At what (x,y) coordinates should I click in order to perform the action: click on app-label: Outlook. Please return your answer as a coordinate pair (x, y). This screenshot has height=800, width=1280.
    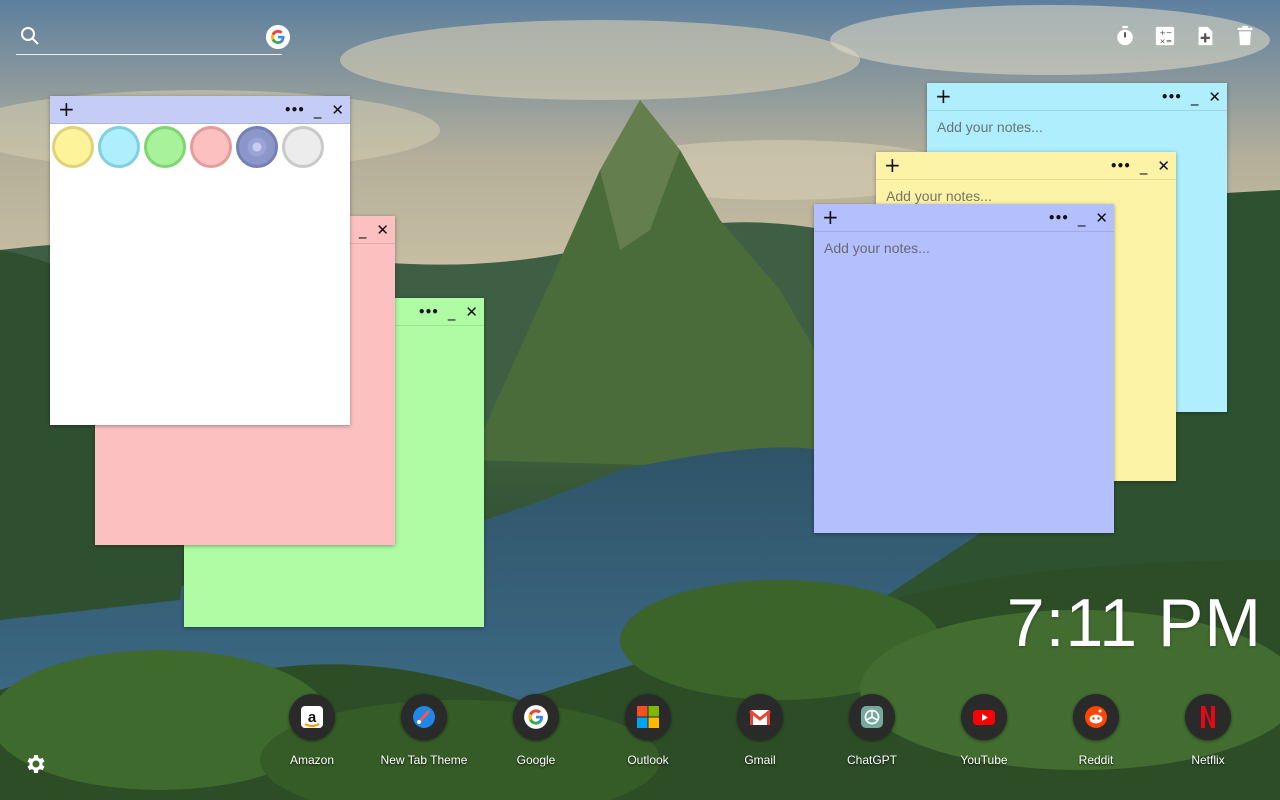
    Looking at the image, I should click on (648, 760).